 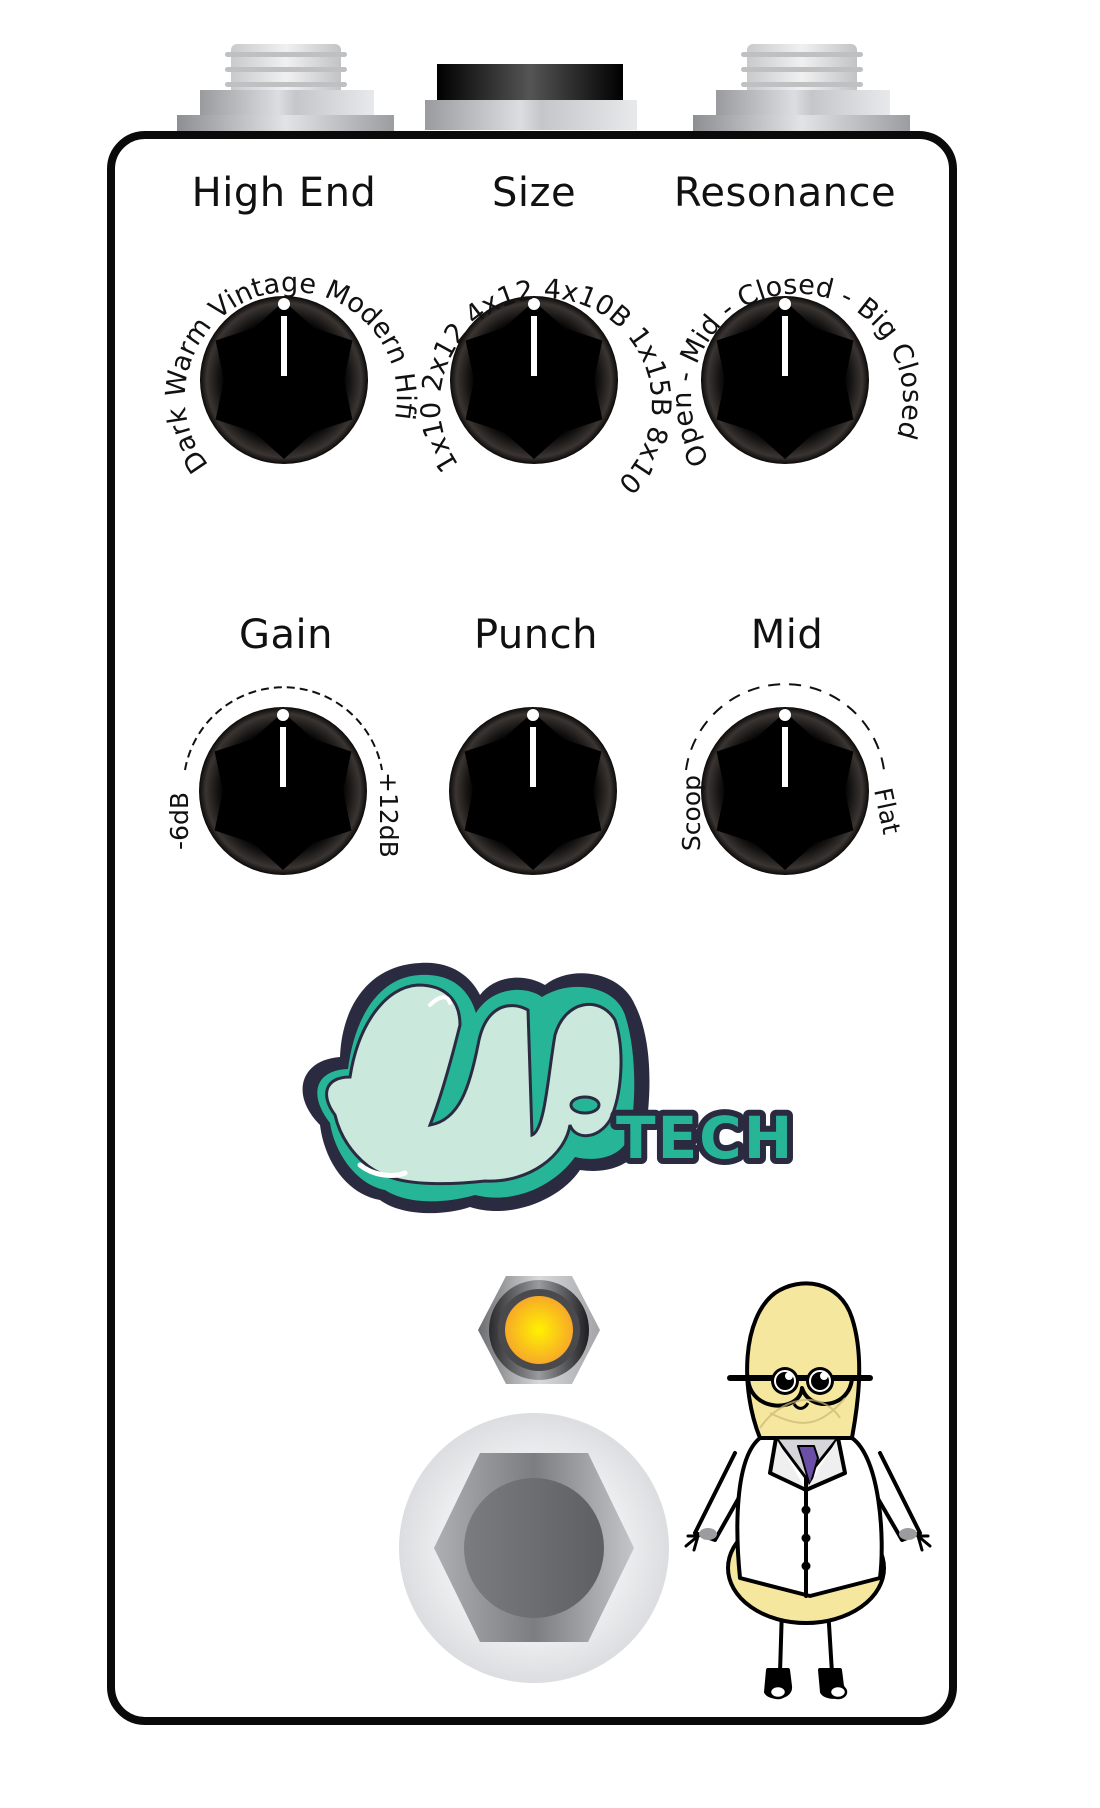 I want to click on mid-min-label: Scoop, so click(x=691, y=813).